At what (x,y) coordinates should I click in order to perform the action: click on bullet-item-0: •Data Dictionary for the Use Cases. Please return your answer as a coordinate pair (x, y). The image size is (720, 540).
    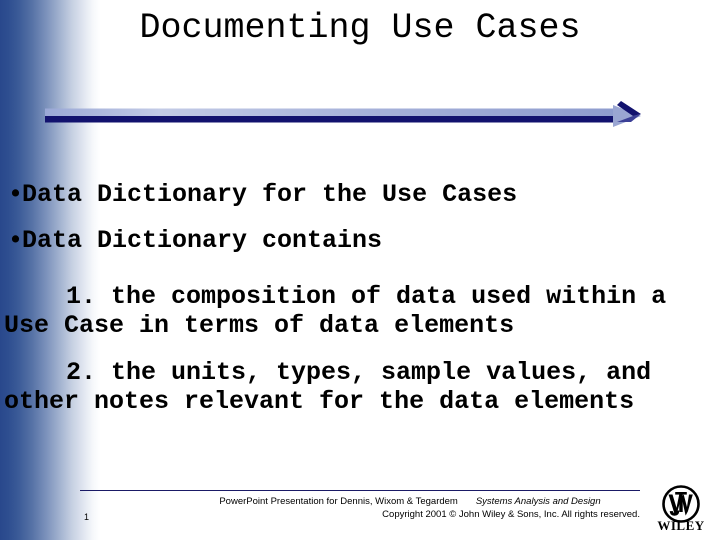
    Looking at the image, I should click on (350, 195).